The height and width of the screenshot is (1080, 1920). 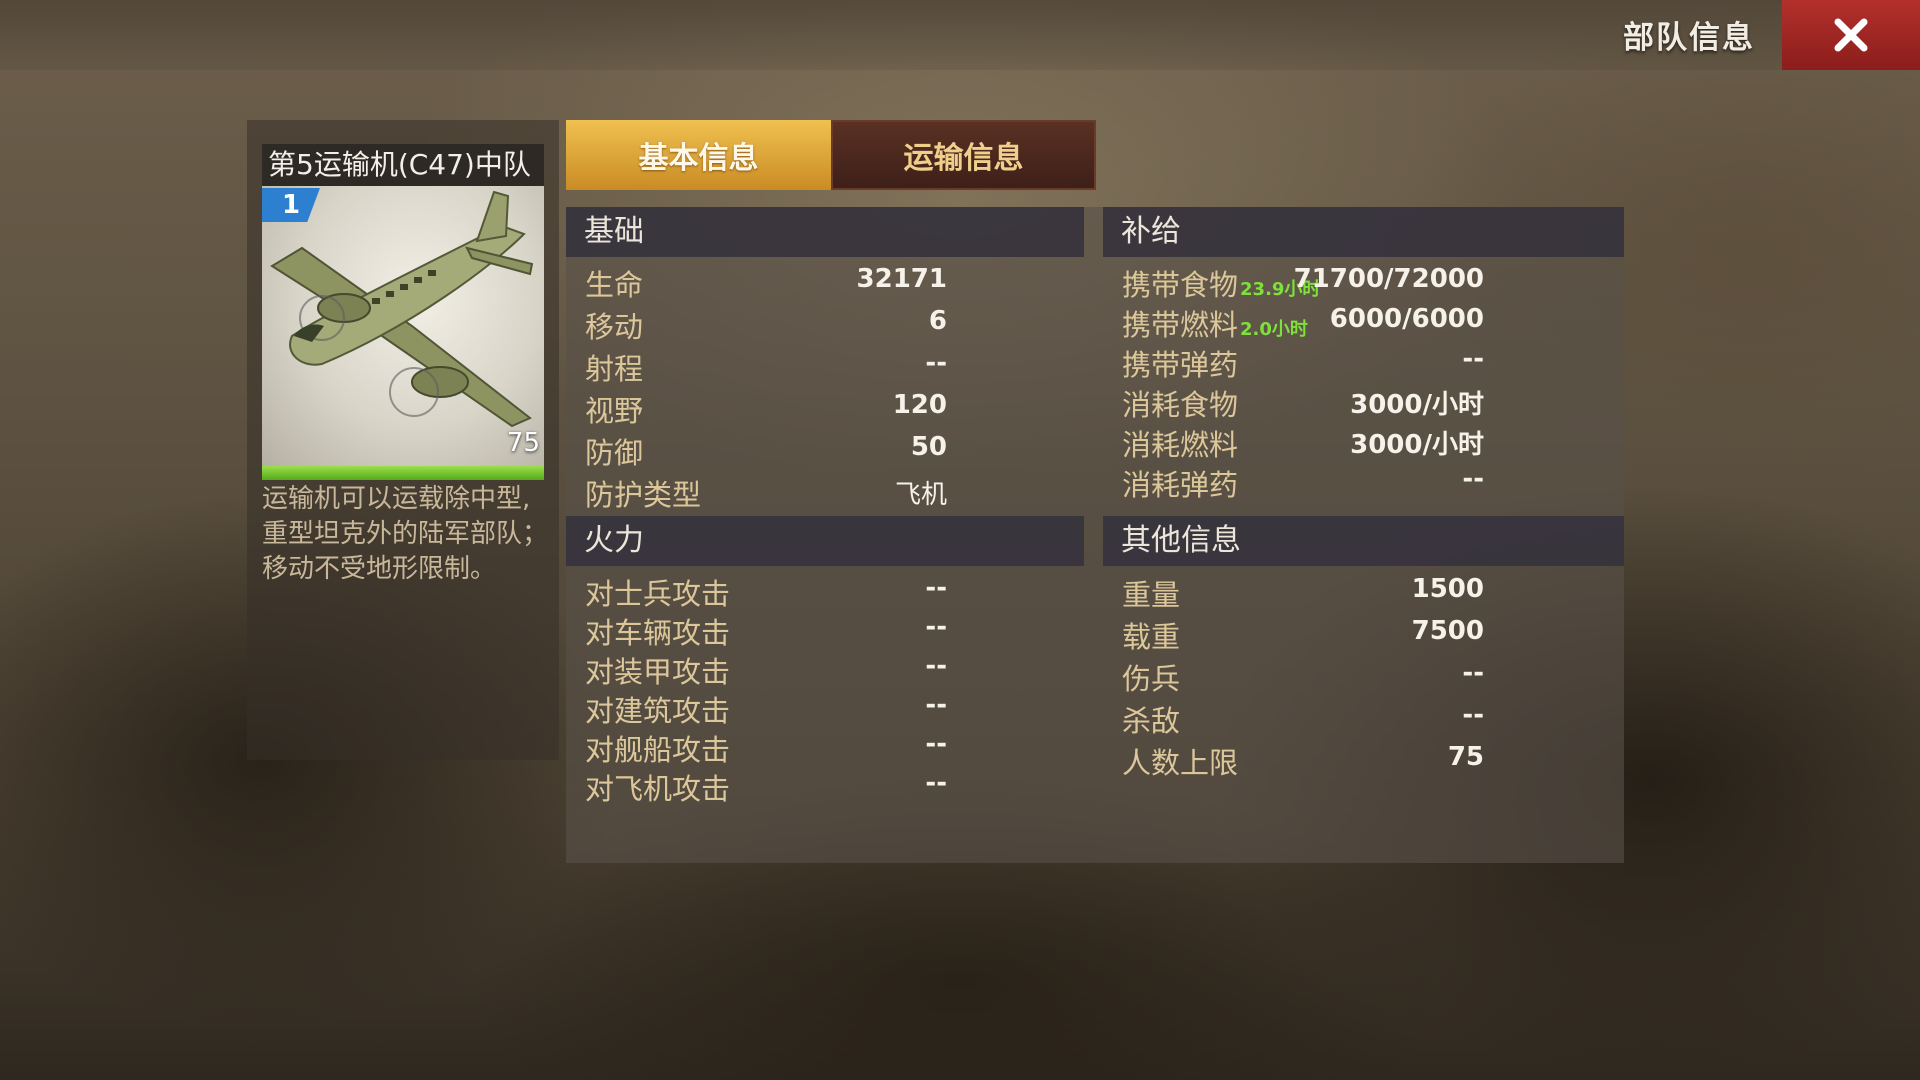 What do you see at coordinates (766, 282) in the screenshot?
I see `stat-row: 生命 32171` at bounding box center [766, 282].